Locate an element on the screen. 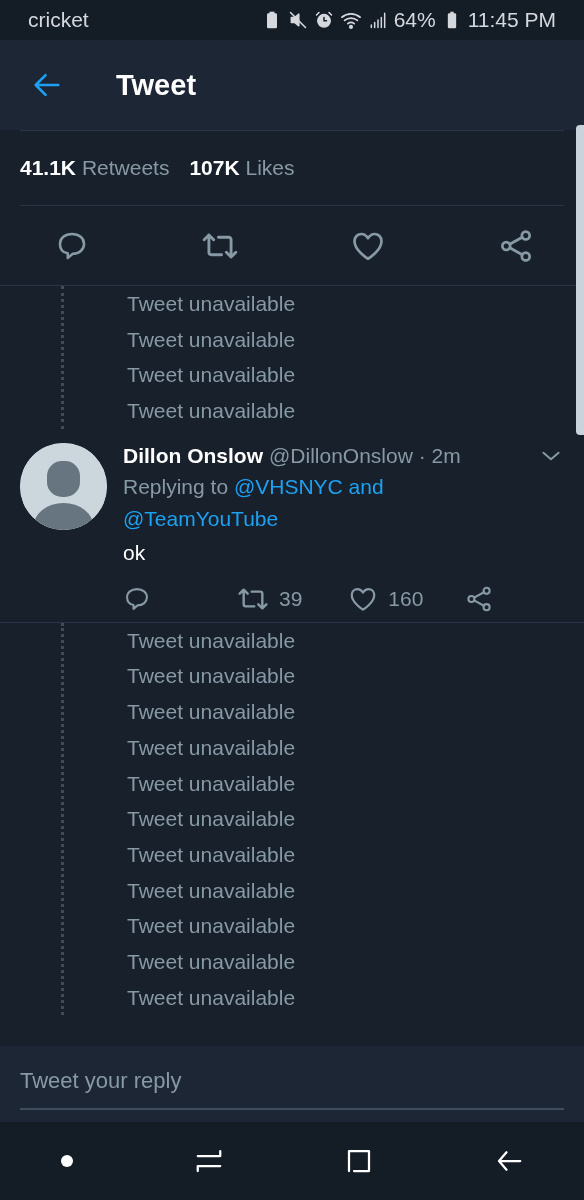 The image size is (584, 1200). retweet-button: 39 is located at coordinates (270, 598).